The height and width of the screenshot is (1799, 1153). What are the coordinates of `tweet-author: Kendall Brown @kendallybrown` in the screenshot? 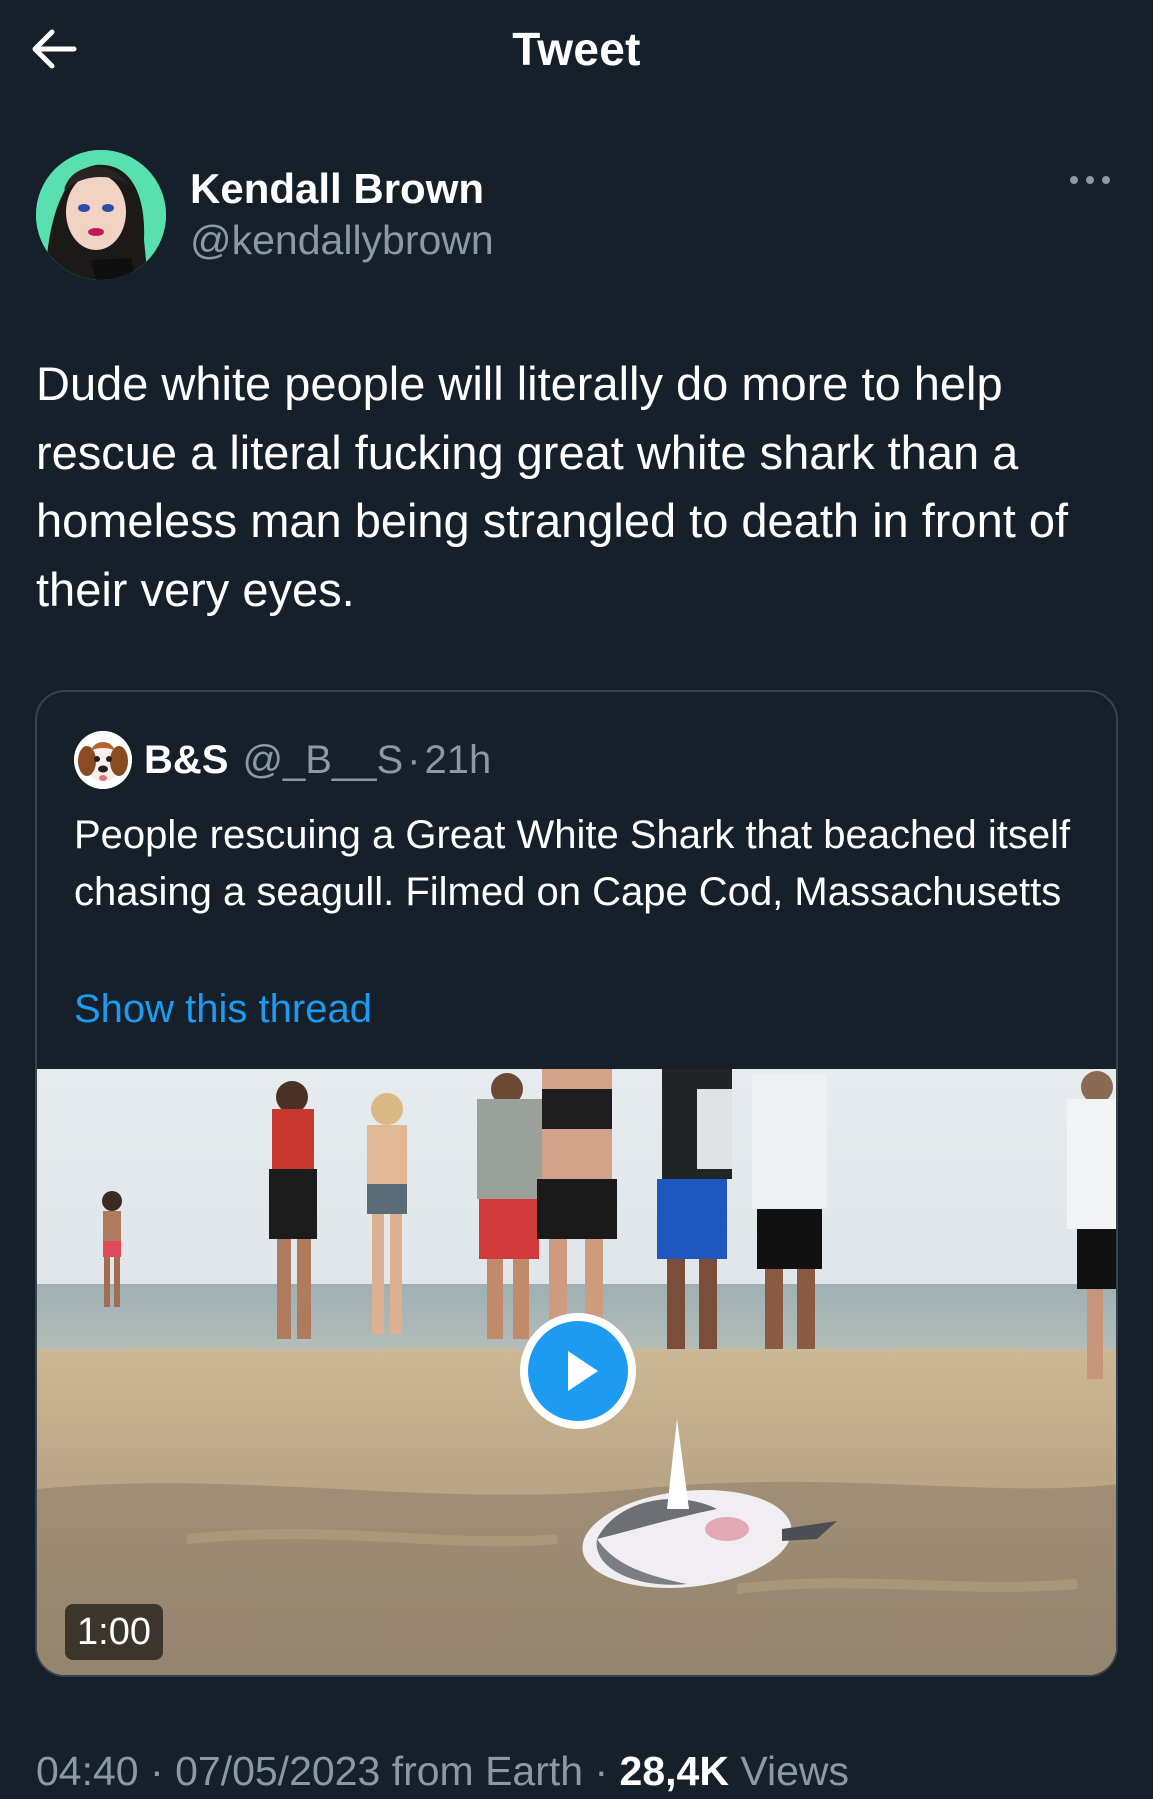 It's located at (576, 215).